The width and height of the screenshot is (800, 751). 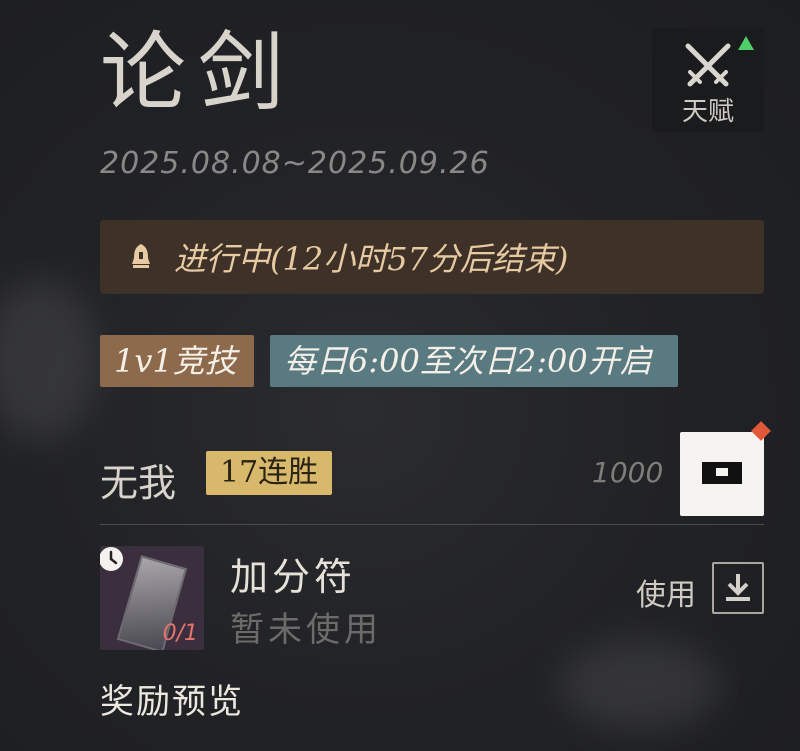 I want to click on bell-icon, so click(x=141, y=256).